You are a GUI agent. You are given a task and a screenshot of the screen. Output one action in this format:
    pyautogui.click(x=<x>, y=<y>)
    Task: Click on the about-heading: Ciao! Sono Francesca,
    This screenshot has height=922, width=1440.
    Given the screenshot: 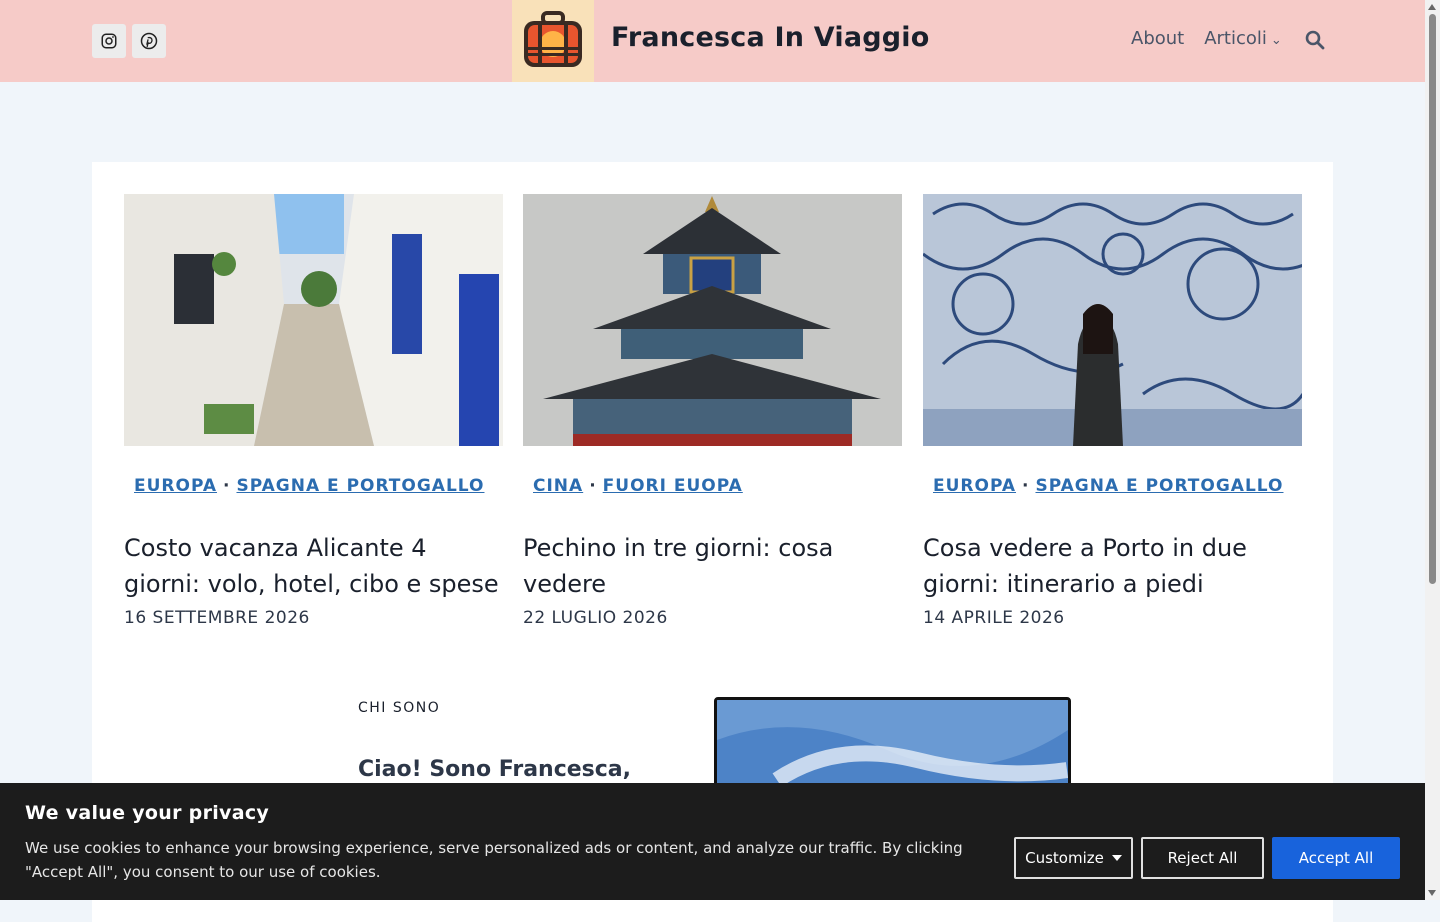 What is the action you would take?
    pyautogui.click(x=495, y=769)
    